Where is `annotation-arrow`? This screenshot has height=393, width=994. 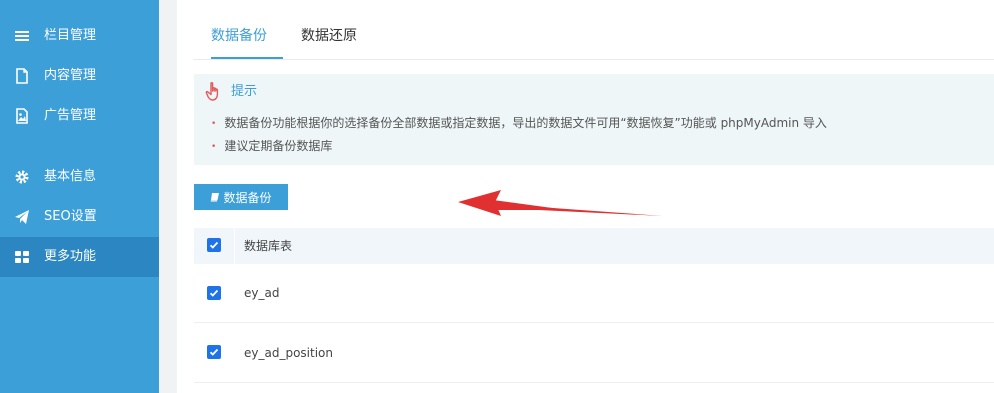
annotation-arrow is located at coordinates (560, 203).